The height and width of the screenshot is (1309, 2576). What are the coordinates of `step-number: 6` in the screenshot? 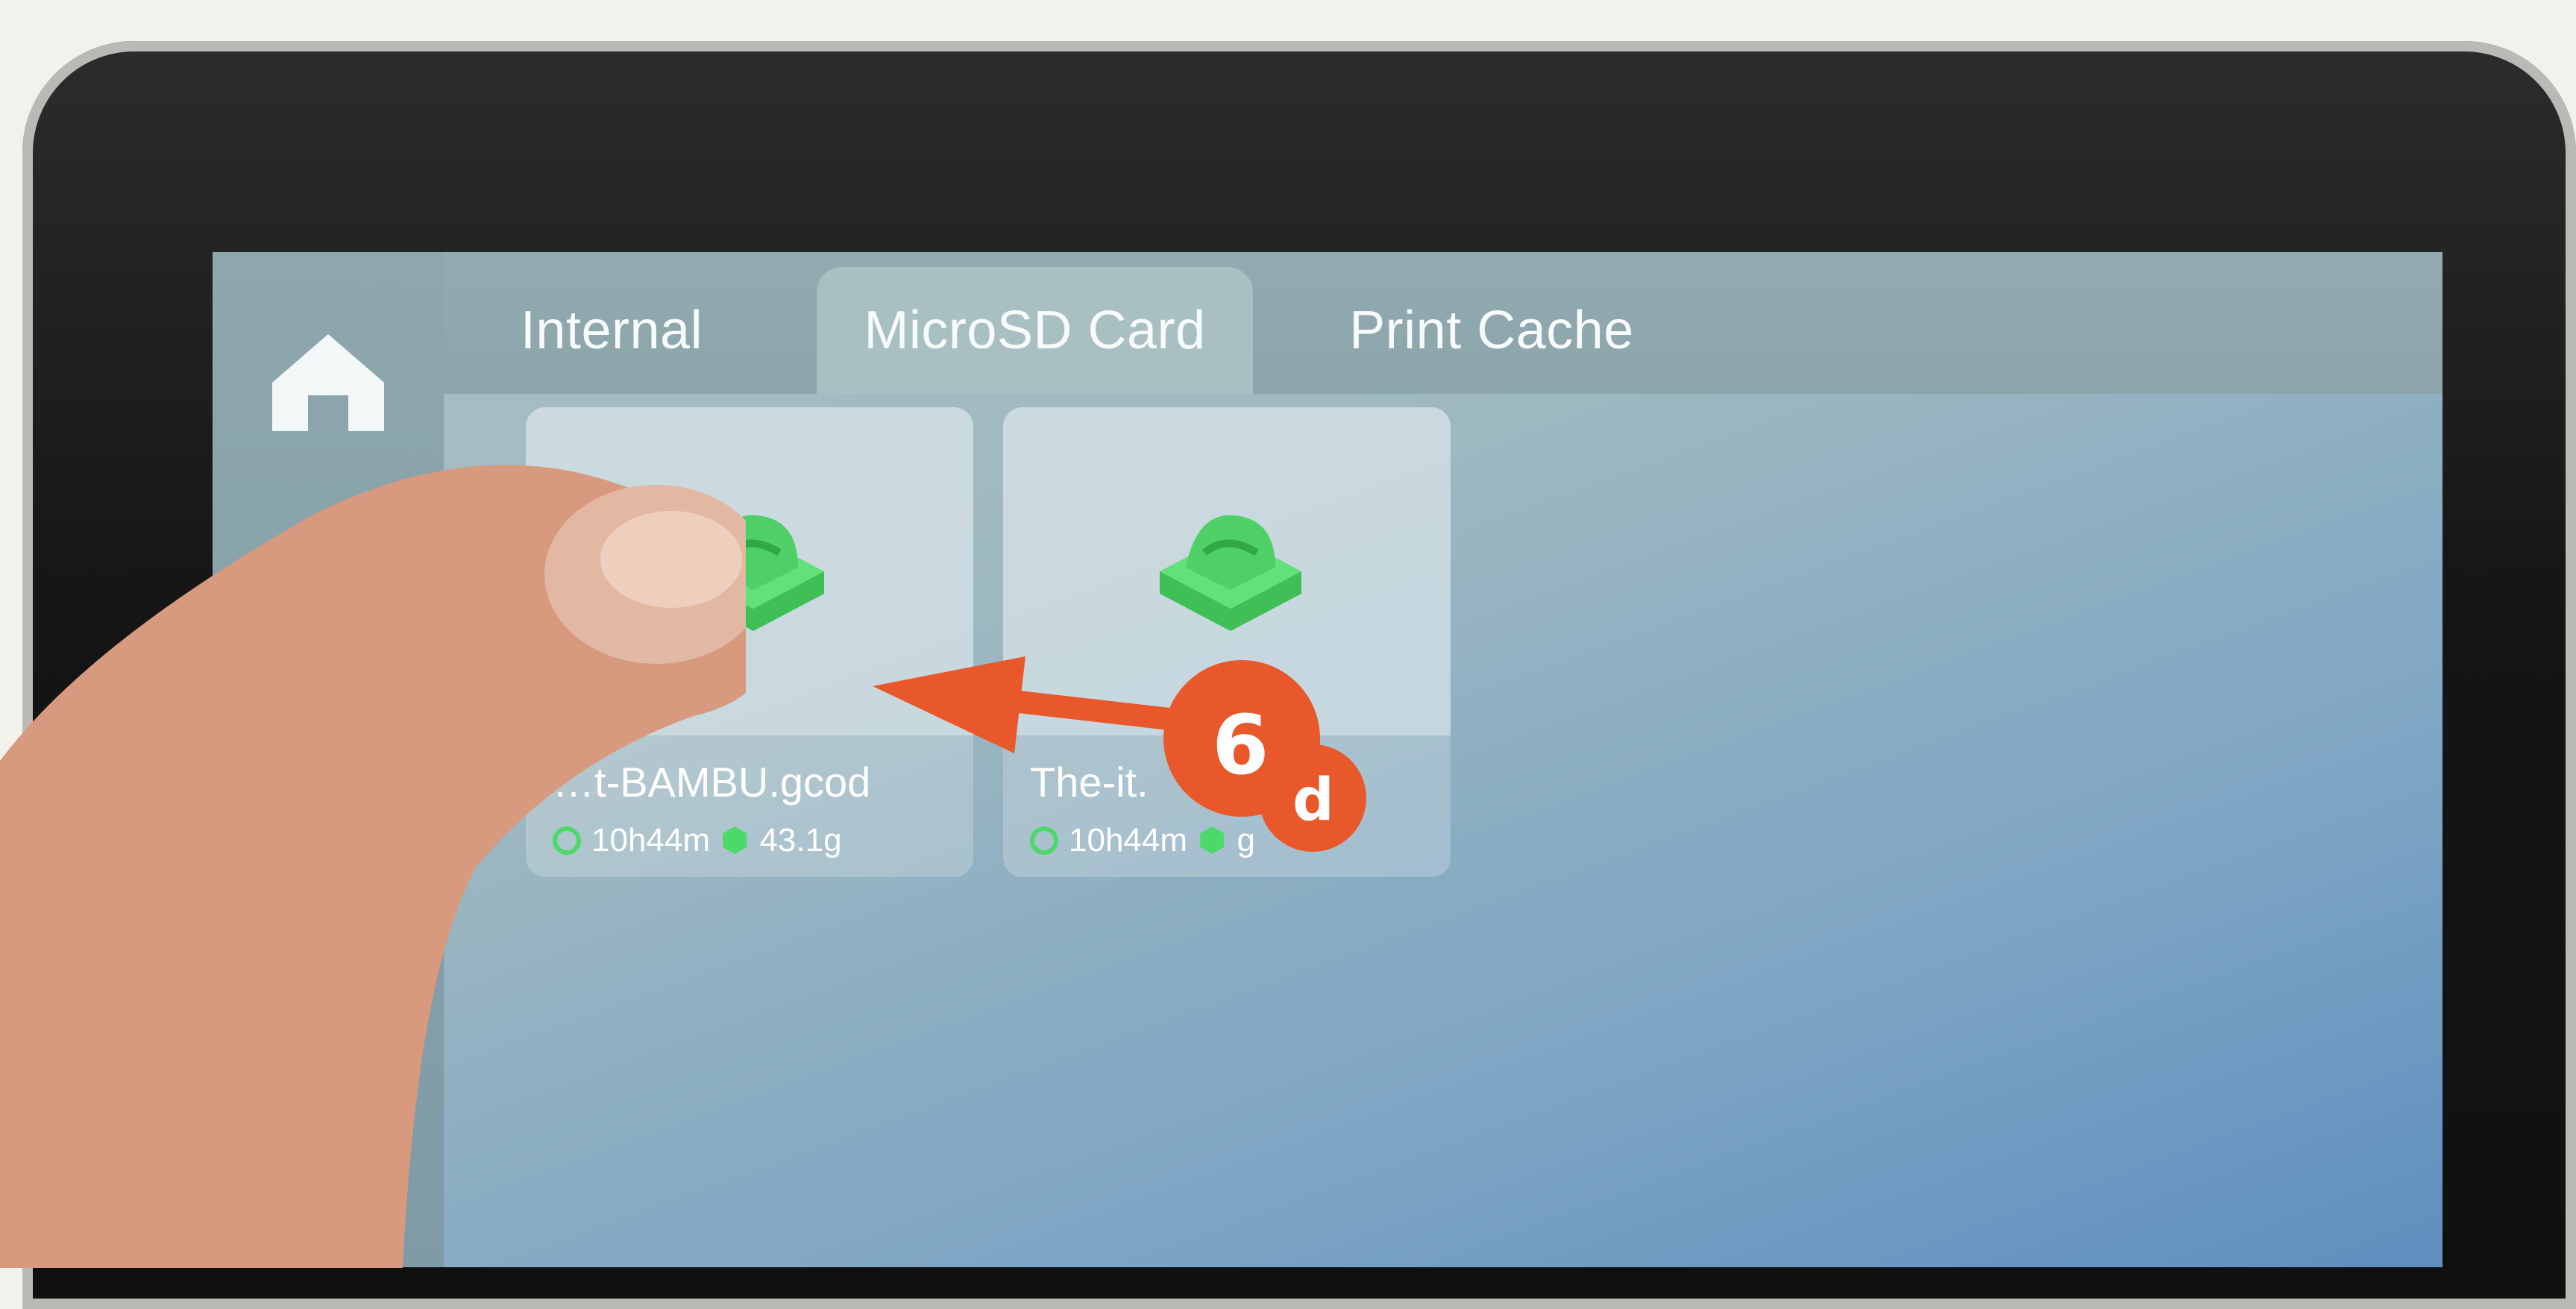 It's located at (1240, 745).